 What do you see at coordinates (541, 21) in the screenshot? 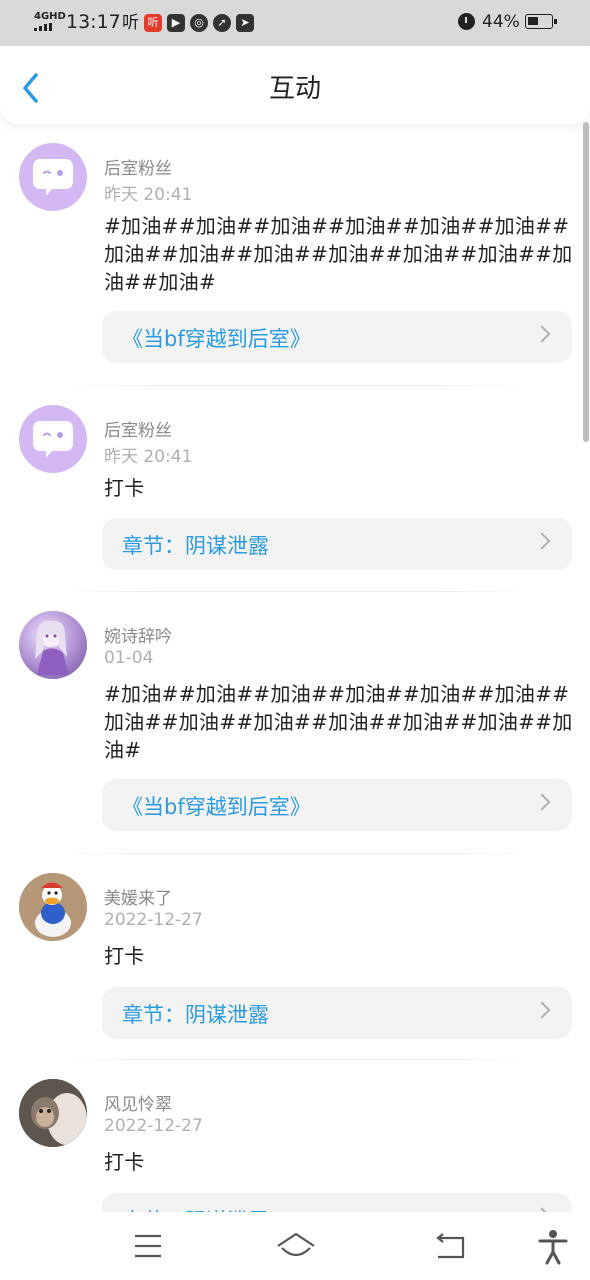
I see `battery-icon` at bounding box center [541, 21].